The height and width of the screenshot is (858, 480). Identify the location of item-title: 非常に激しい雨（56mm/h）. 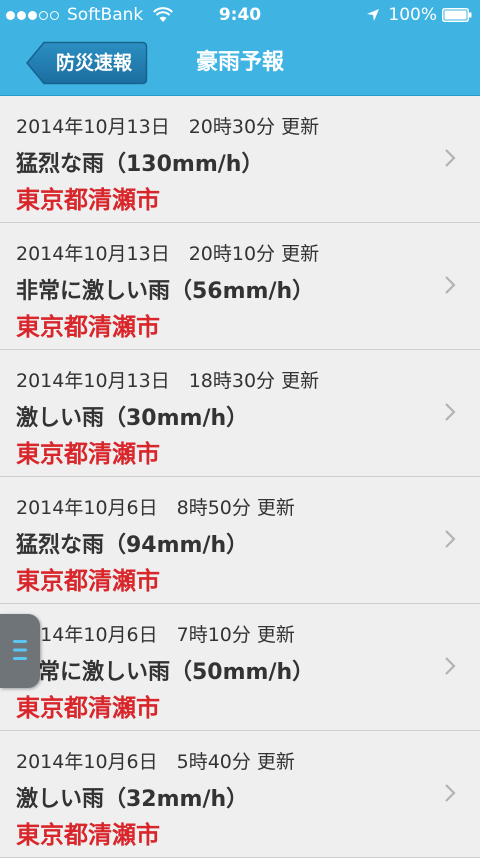
(165, 291).